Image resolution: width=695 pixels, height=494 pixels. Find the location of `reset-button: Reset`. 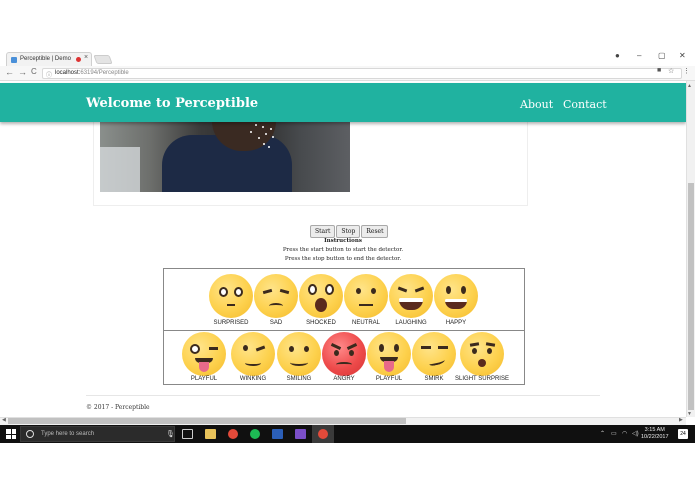

reset-button: Reset is located at coordinates (375, 231).